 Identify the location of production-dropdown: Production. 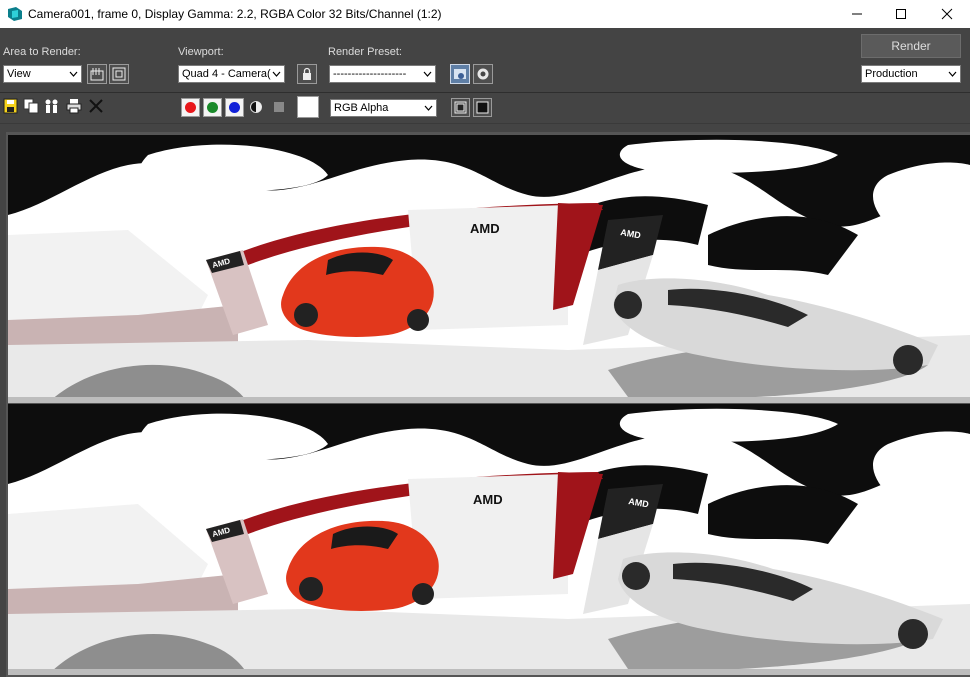
(911, 74).